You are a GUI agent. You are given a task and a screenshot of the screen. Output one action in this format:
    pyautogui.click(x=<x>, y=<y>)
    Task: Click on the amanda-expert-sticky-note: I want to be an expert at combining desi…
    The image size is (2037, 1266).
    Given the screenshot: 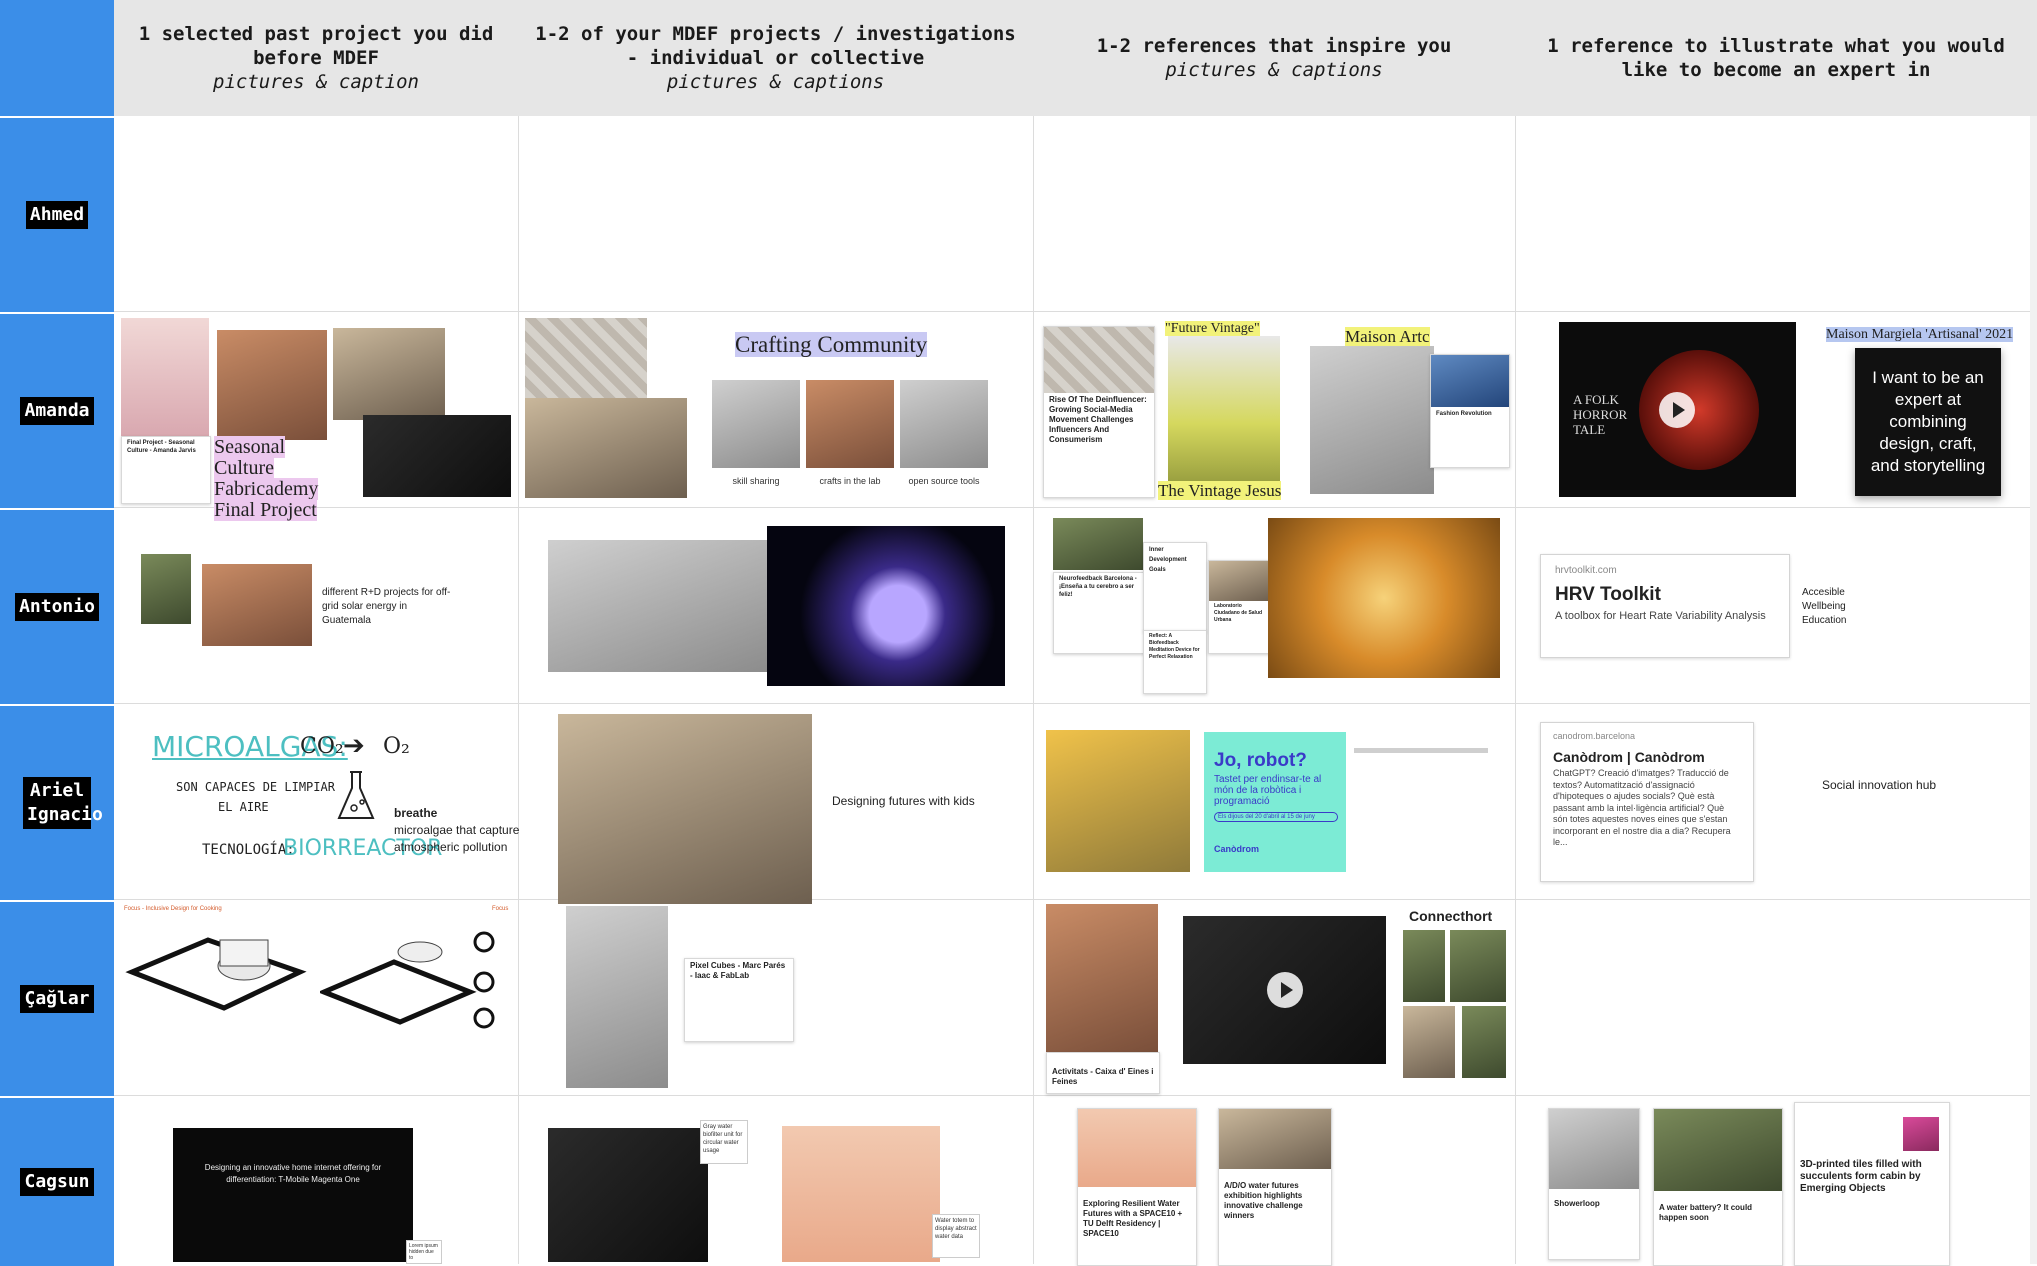 What is the action you would take?
    pyautogui.click(x=1928, y=422)
    